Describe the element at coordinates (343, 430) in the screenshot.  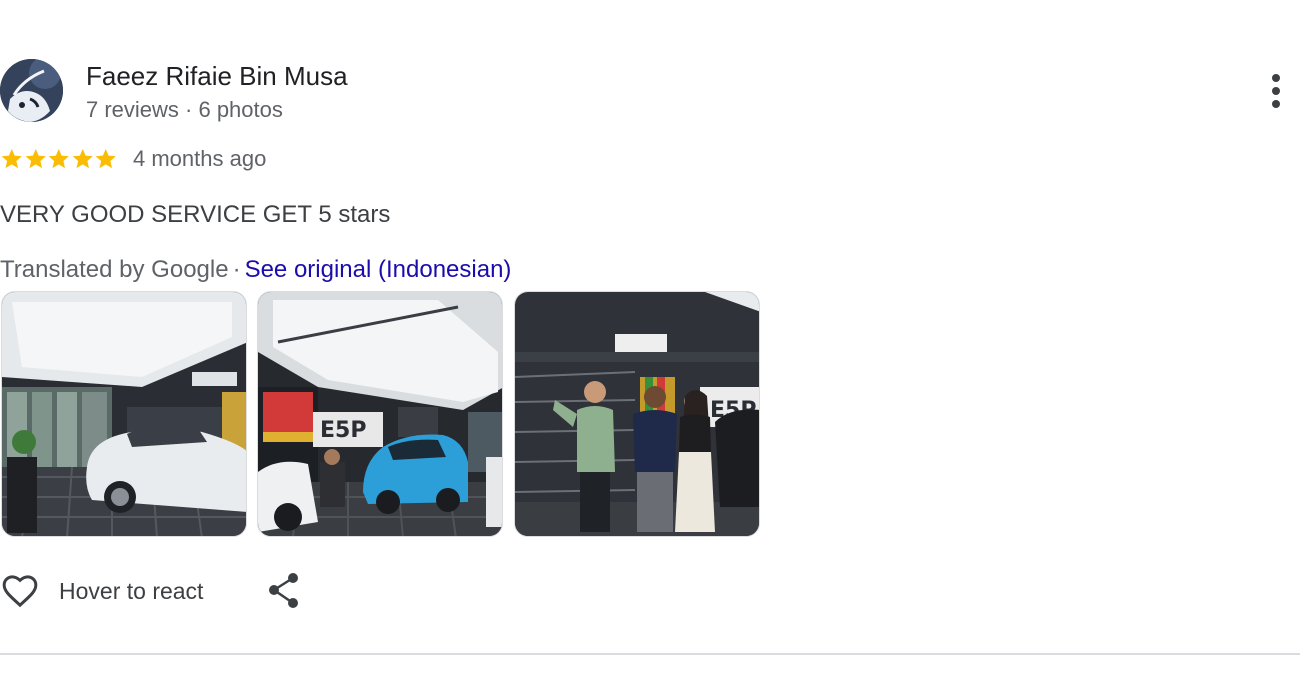
I see `svg-text: E5P` at that location.